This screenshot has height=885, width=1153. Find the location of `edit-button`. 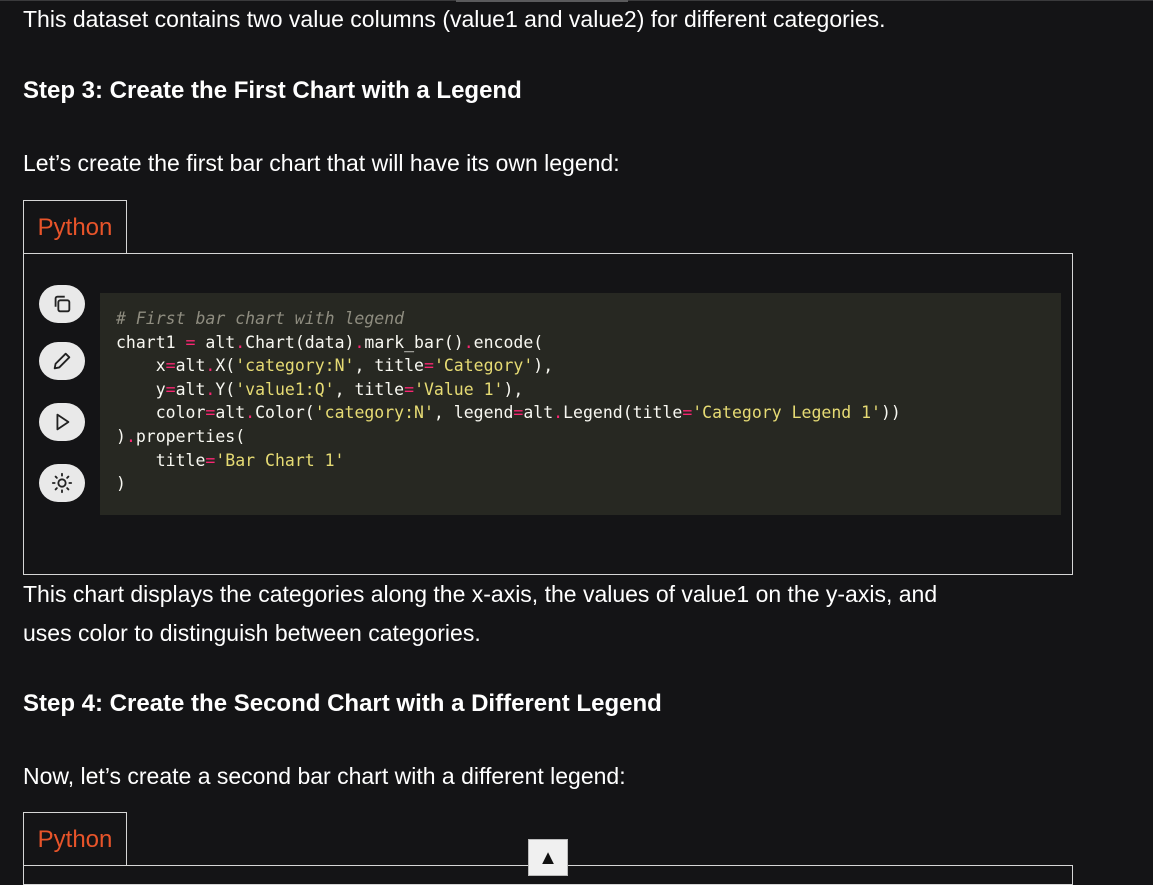

edit-button is located at coordinates (62, 361).